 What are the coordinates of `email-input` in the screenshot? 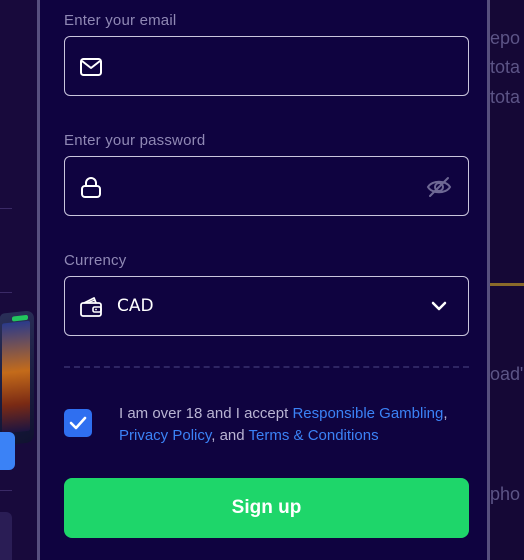 It's located at (267, 66).